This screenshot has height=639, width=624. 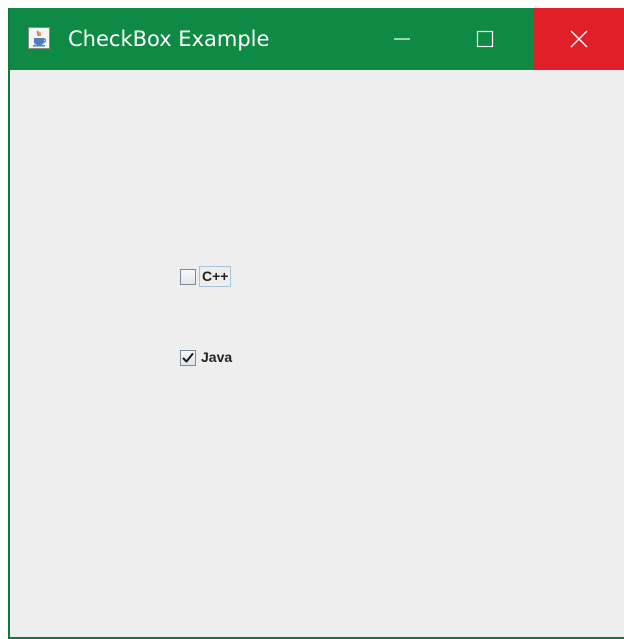 I want to click on checkbox-box-java, so click(x=188, y=357).